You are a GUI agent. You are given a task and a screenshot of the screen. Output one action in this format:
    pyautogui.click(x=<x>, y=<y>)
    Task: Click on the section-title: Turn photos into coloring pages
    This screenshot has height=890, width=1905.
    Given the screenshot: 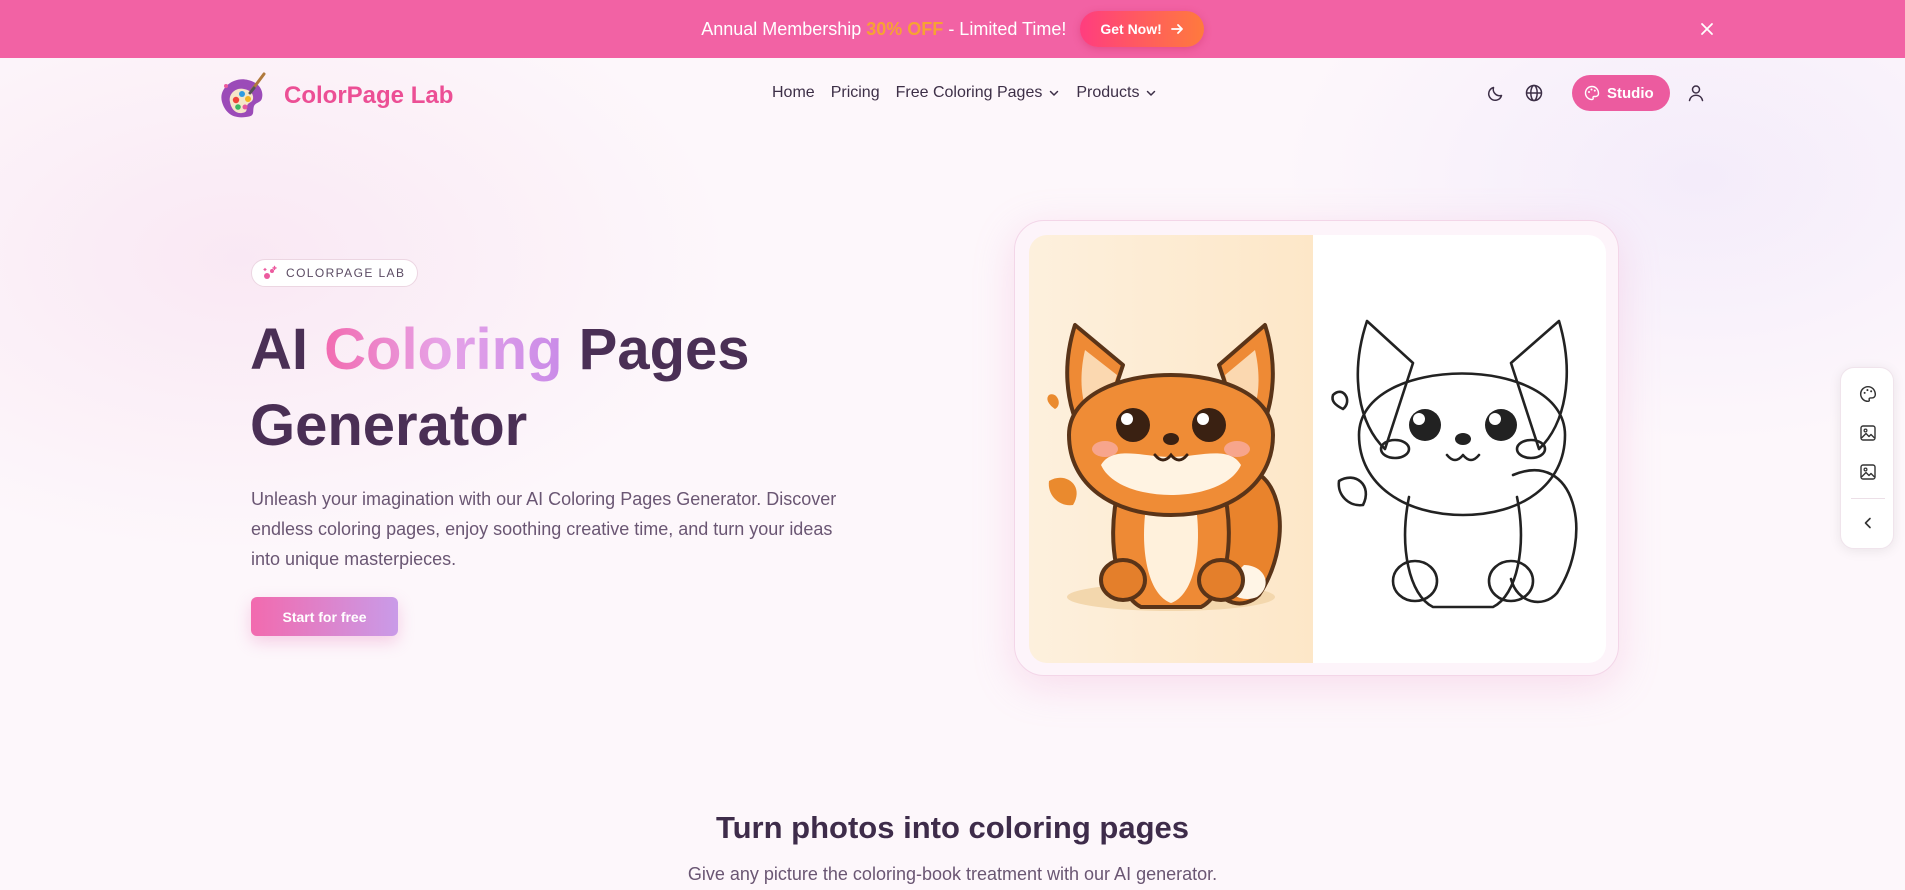 What is the action you would take?
    pyautogui.click(x=952, y=827)
    